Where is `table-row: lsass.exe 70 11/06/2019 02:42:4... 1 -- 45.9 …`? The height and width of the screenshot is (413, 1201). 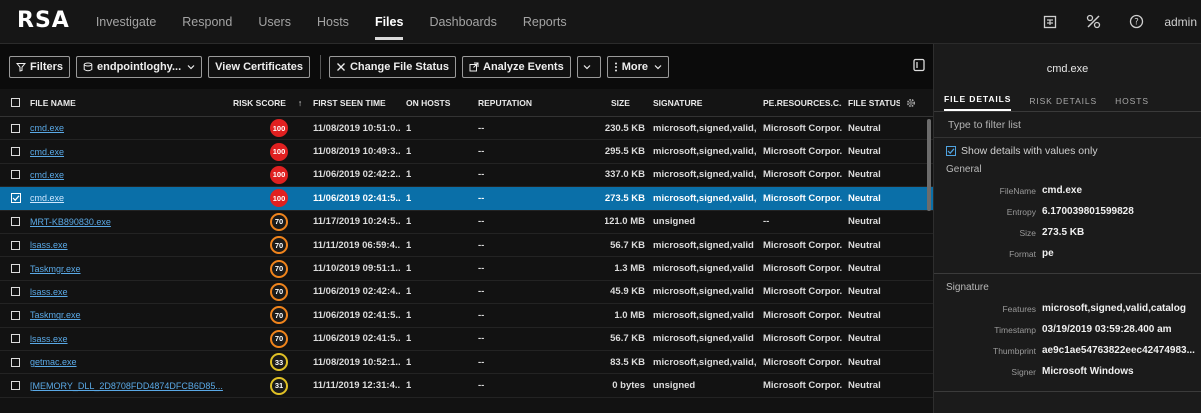
table-row: lsass.exe 70 11/06/2019 02:42:4... 1 -- 45.9 … is located at coordinates (466, 292).